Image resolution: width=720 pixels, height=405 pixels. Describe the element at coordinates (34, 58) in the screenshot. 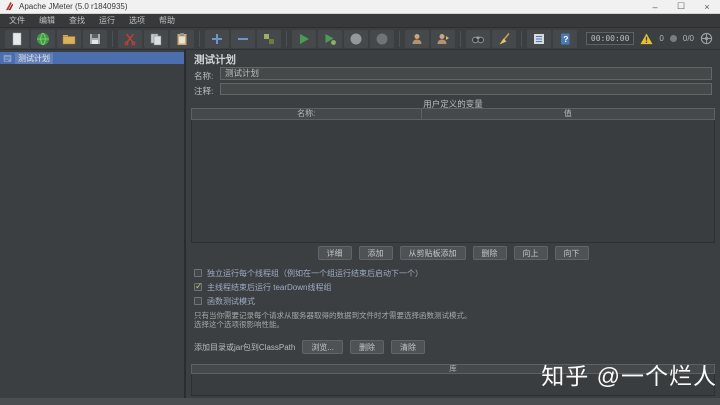

I see `tree-item-label: 测试计划` at that location.